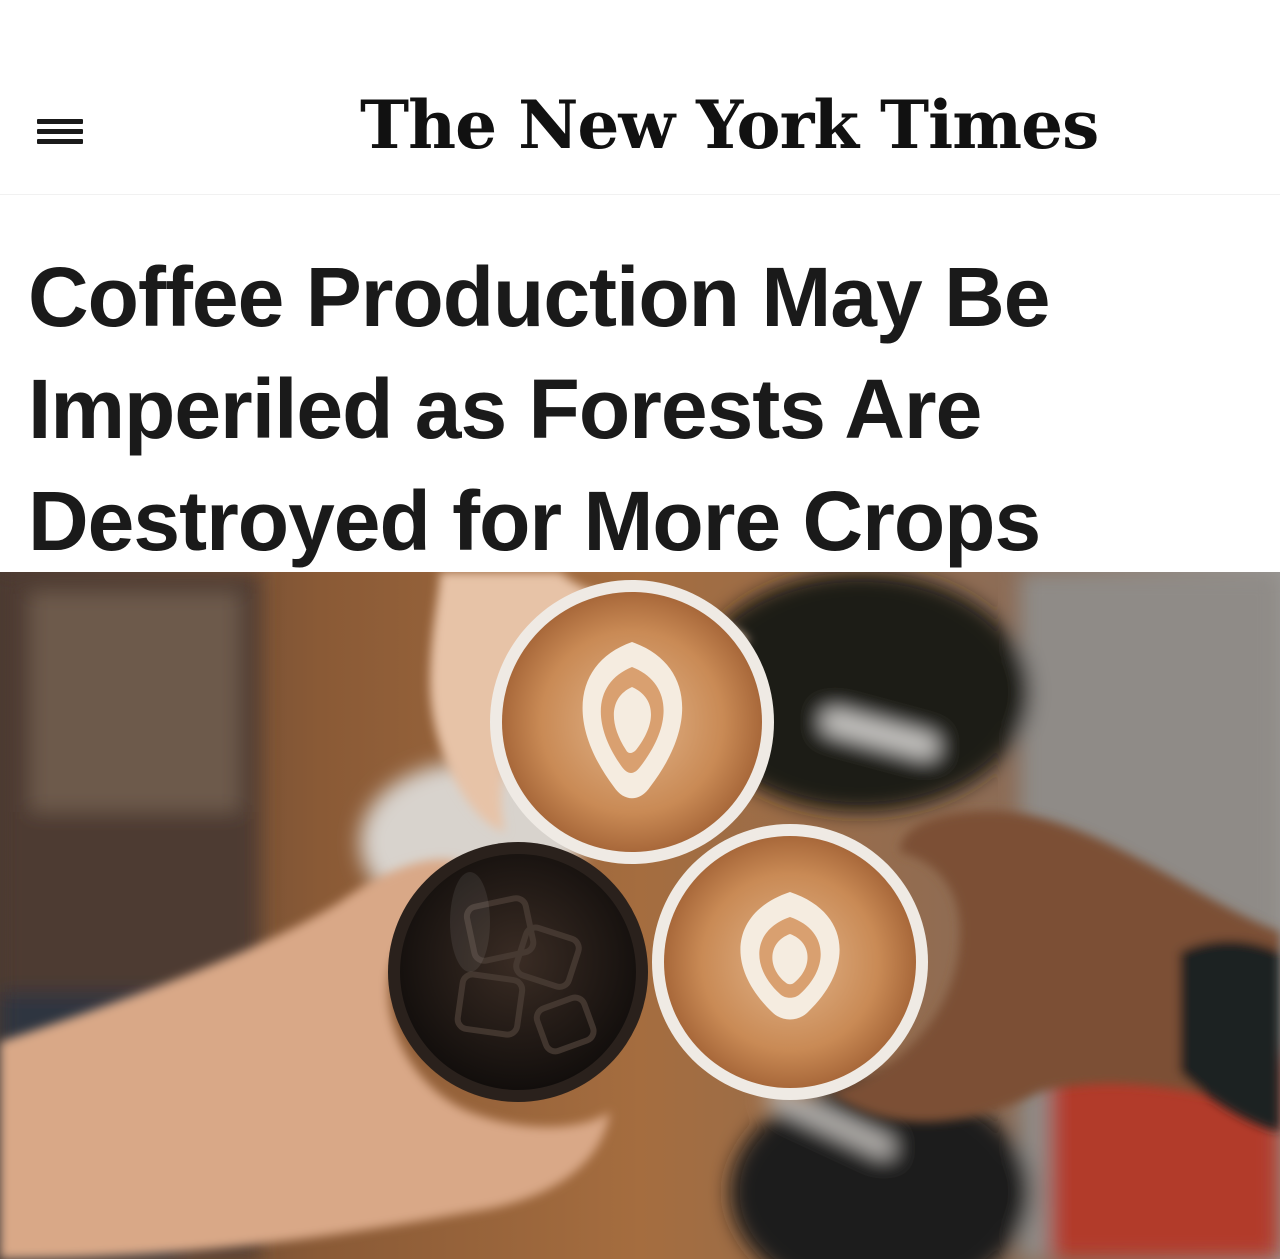  I want to click on headline-line-2: Imperiled as Forests Are, so click(505, 409).